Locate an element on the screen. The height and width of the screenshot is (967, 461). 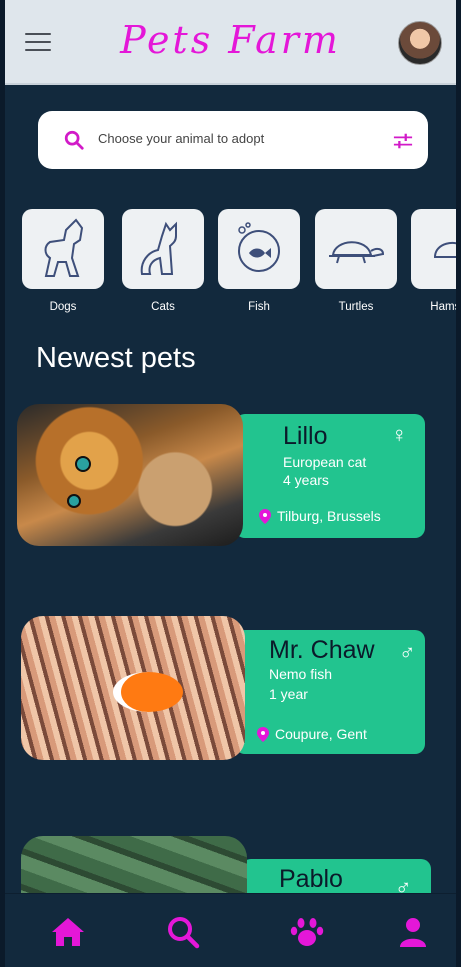
paw-icon is located at coordinates (307, 932).